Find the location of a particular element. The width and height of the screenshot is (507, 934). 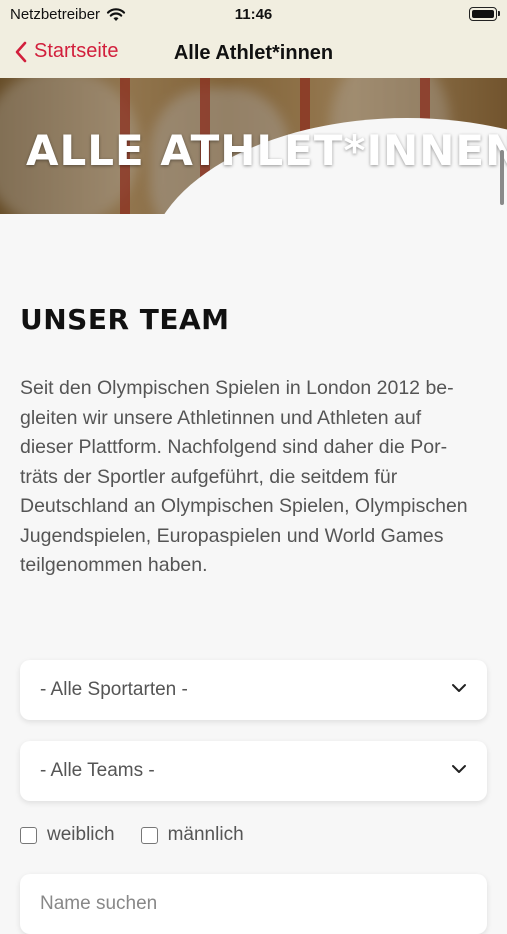

back-button: Startseite is located at coordinates (66, 51).